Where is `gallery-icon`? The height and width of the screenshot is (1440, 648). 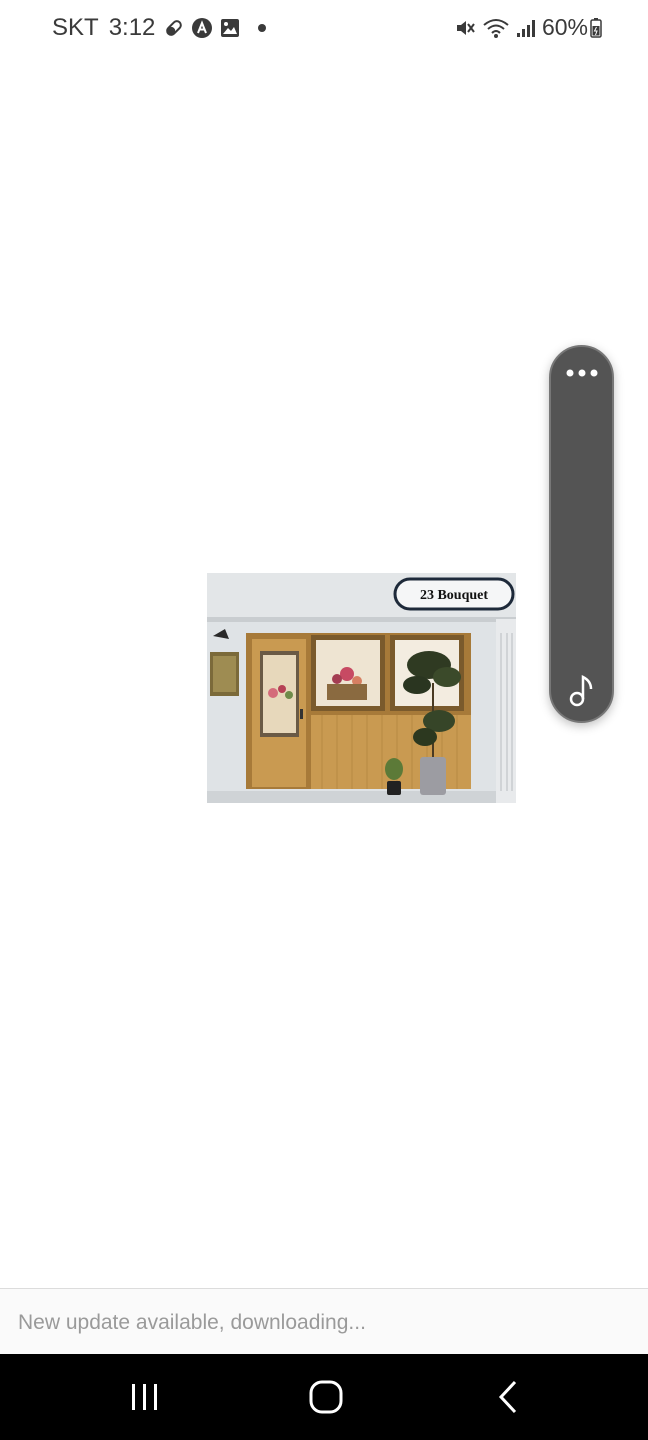 gallery-icon is located at coordinates (230, 28).